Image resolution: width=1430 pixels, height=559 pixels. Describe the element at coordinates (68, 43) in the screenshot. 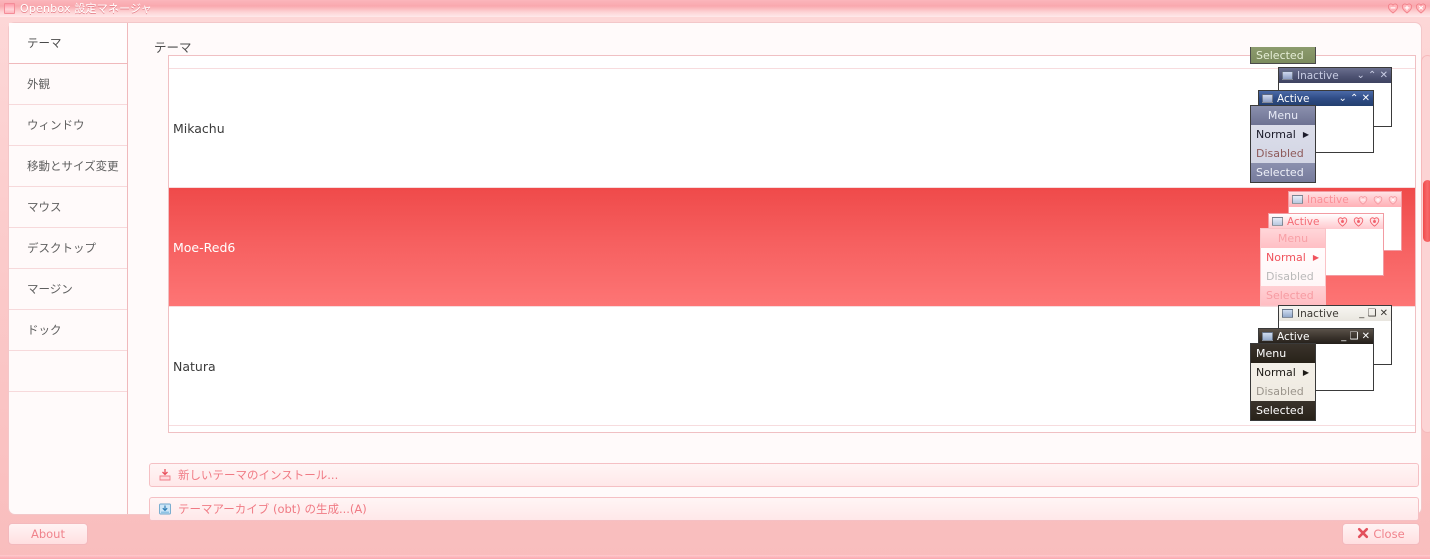

I see `sidebar-item-theme: テーマ` at that location.